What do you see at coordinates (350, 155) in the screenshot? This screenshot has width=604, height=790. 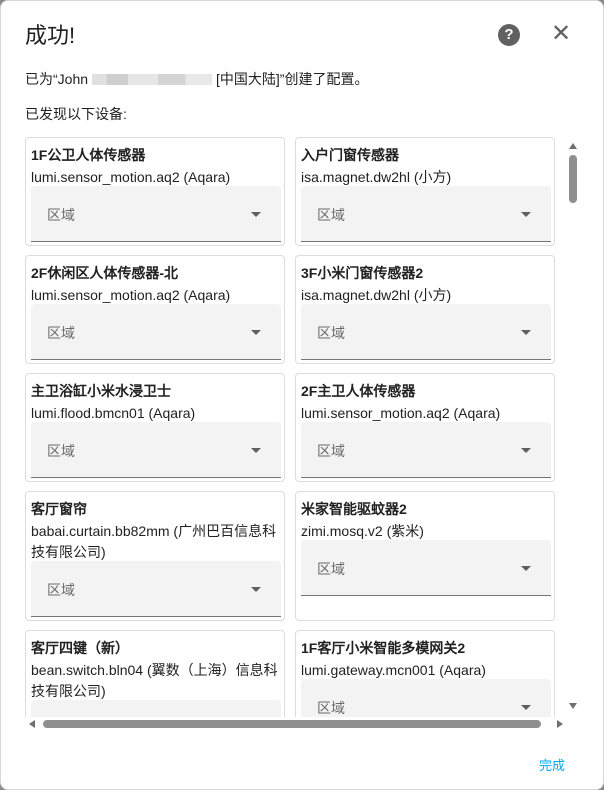 I see `device-name: 入户门窗传感器` at bounding box center [350, 155].